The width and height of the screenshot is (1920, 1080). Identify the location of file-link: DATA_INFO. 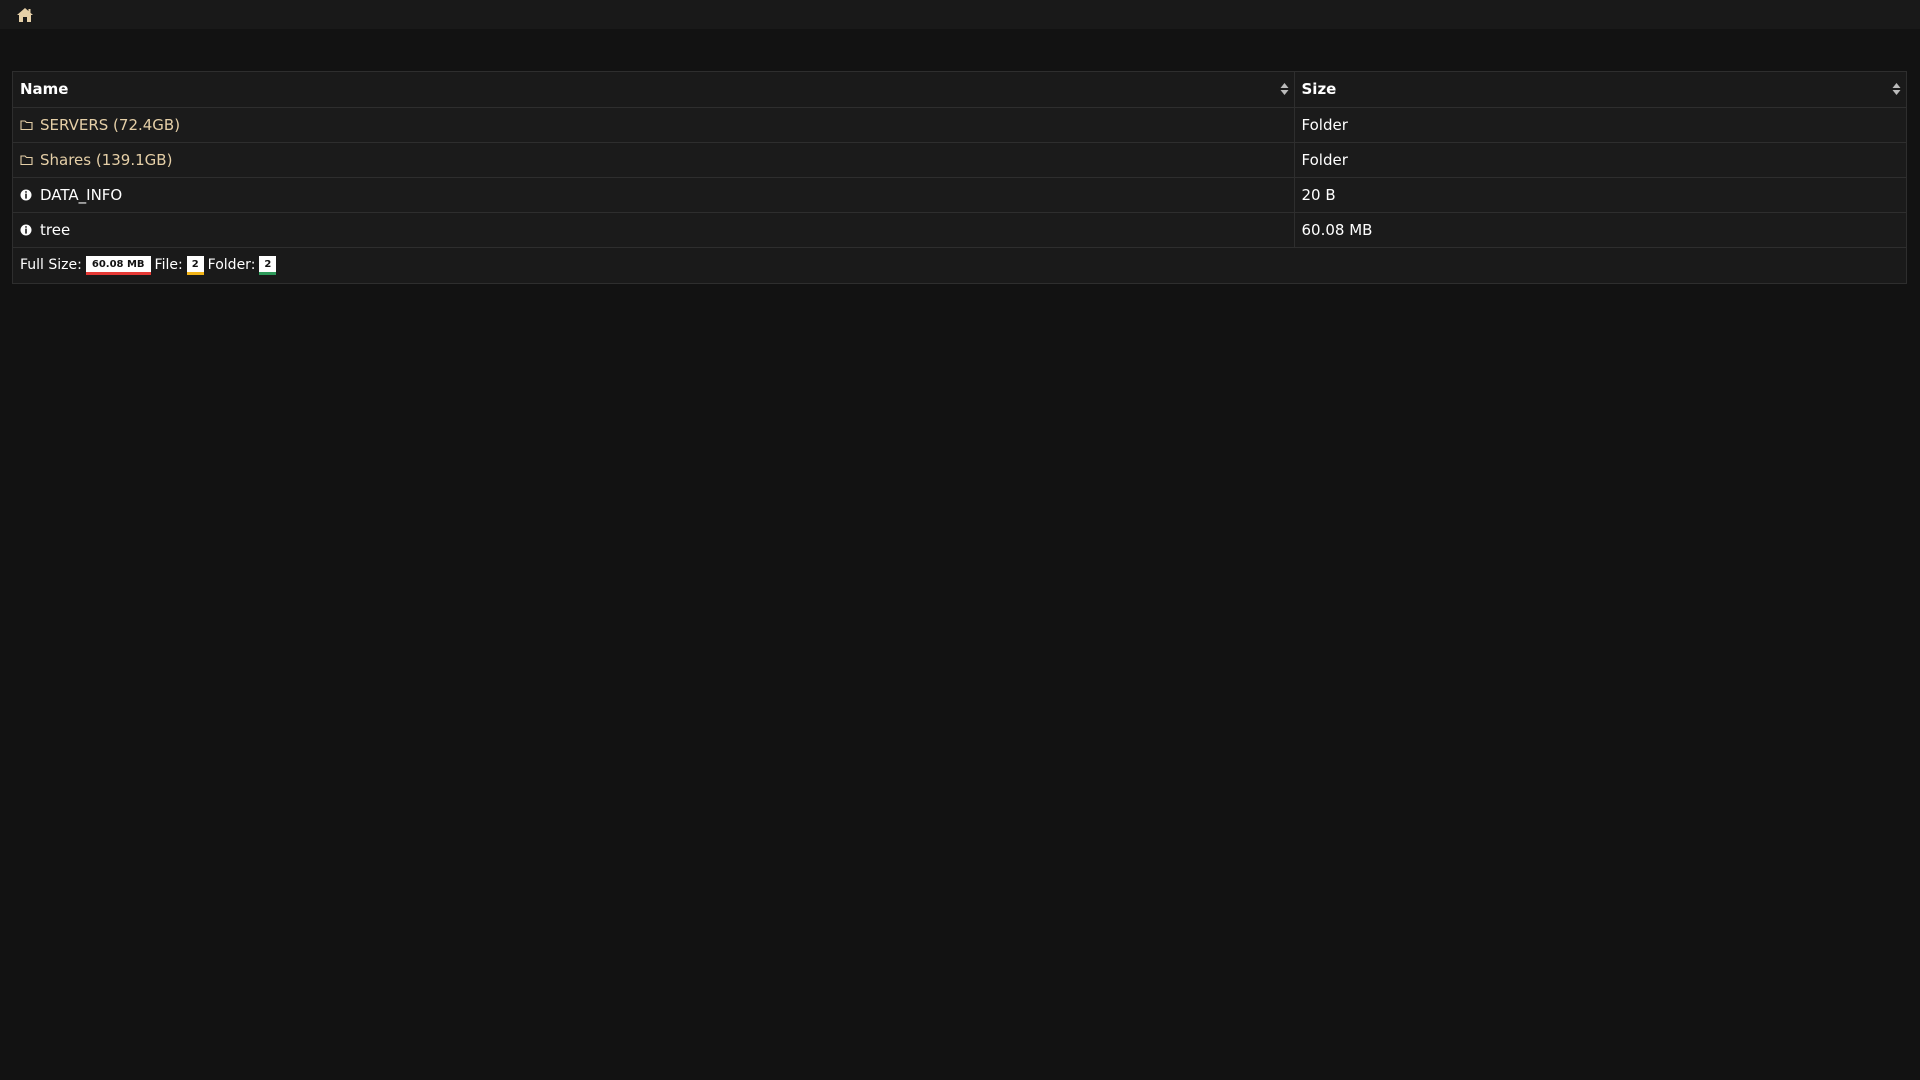
(81, 195).